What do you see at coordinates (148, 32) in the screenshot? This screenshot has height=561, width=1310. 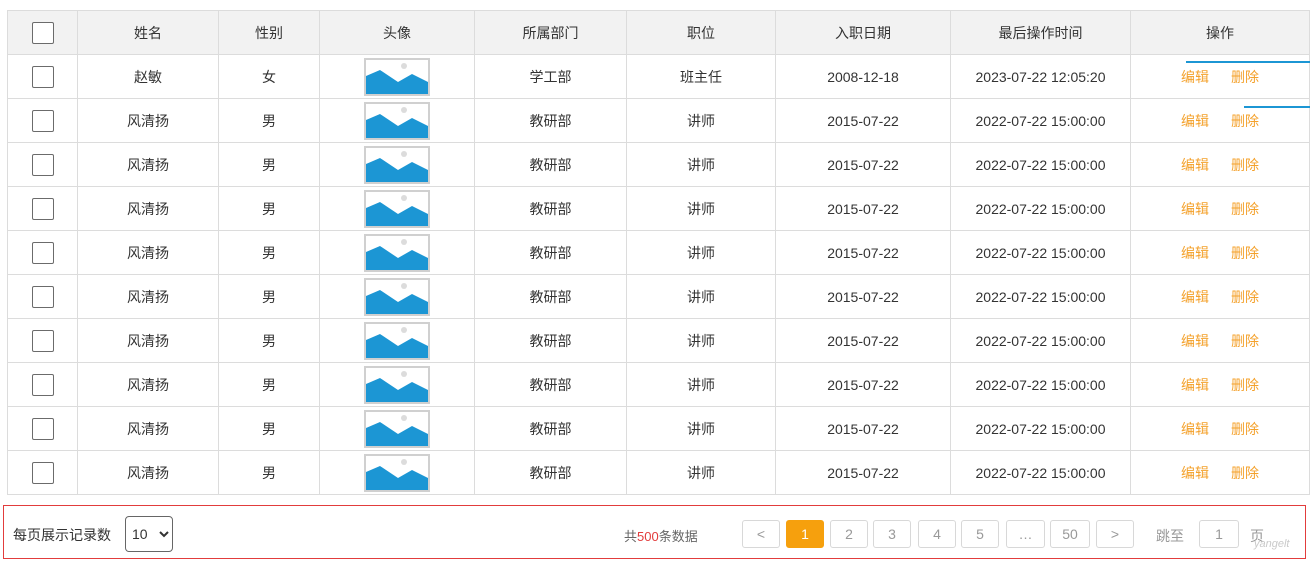 I see `header-name: 姓名` at bounding box center [148, 32].